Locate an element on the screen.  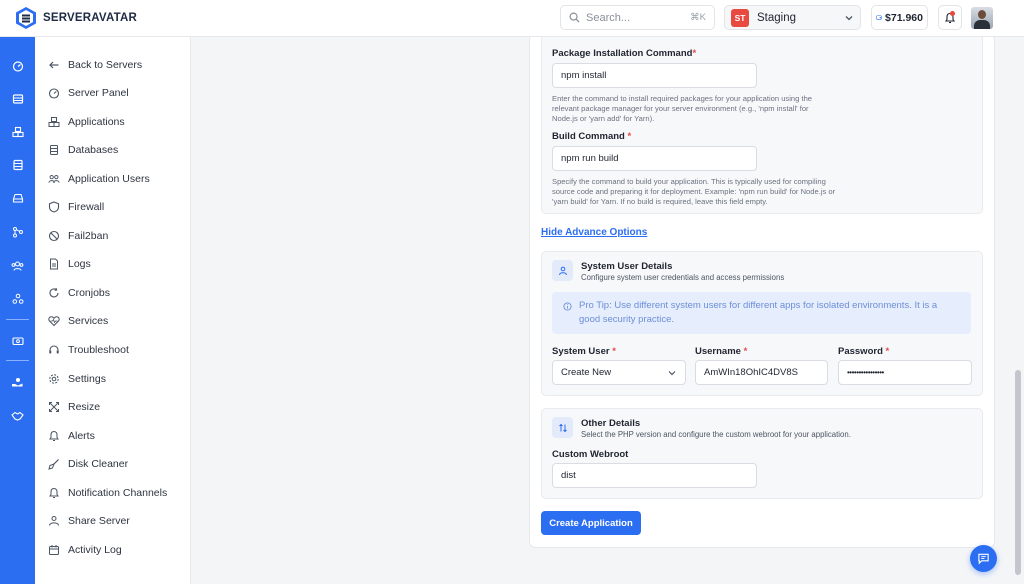
sidebar-item-cronjobs: Cronjobs is located at coordinates (79, 293).